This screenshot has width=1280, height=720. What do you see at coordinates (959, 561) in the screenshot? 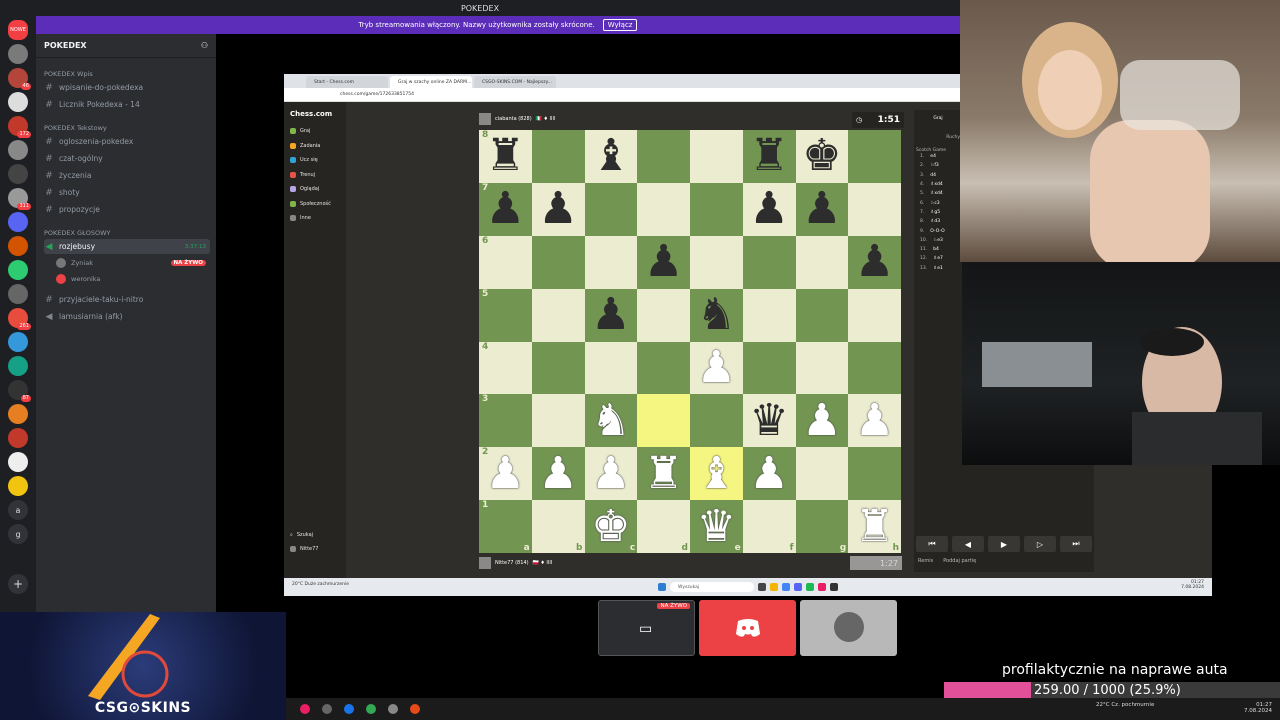
I see `resign-button: Poddaj partię` at bounding box center [959, 561].